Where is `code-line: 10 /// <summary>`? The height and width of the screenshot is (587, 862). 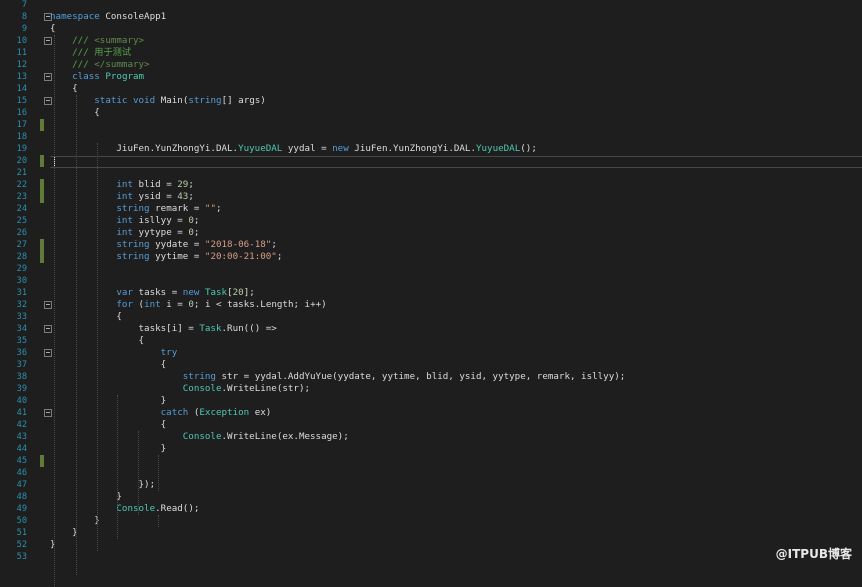
code-line: 10 /// <summary> is located at coordinates (431, 41).